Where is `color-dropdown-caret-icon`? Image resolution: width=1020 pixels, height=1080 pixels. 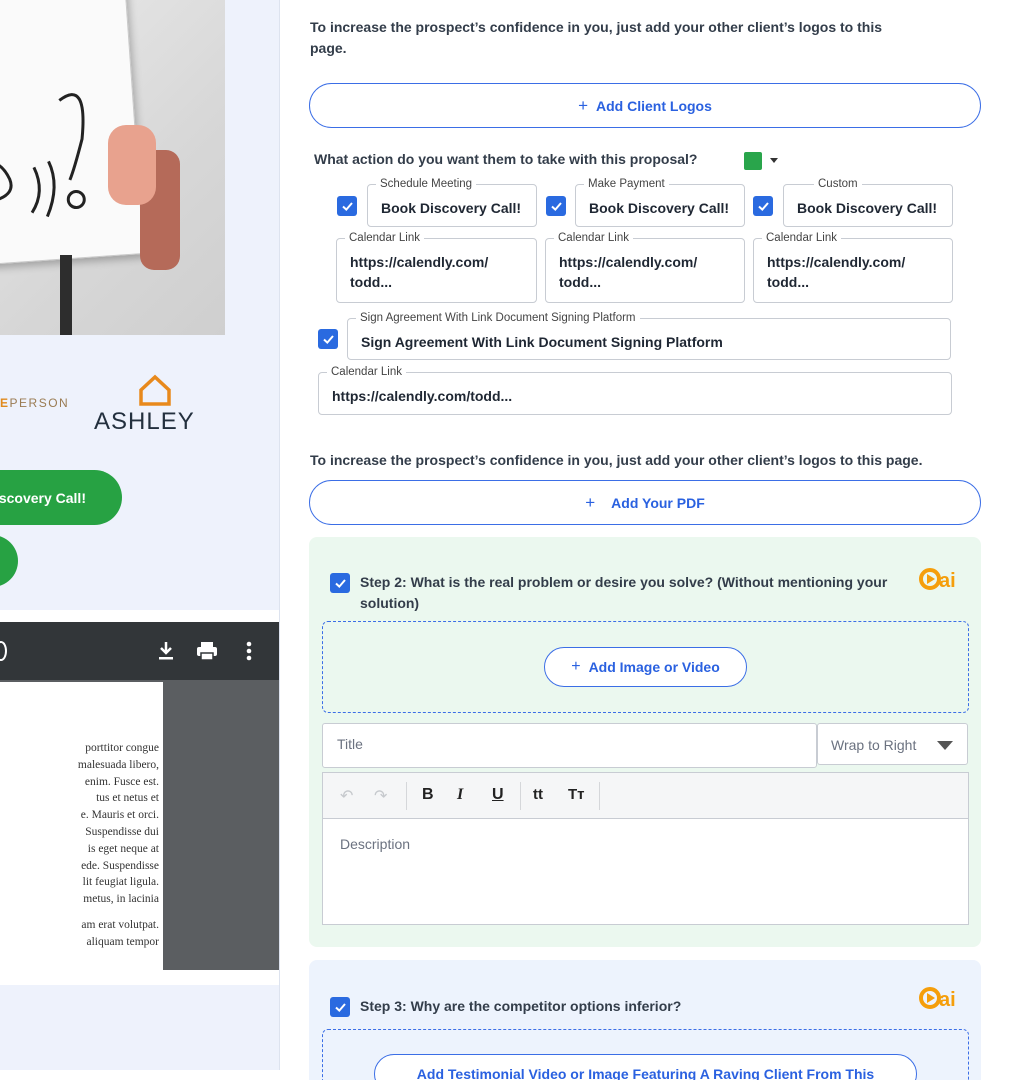 color-dropdown-caret-icon is located at coordinates (774, 160).